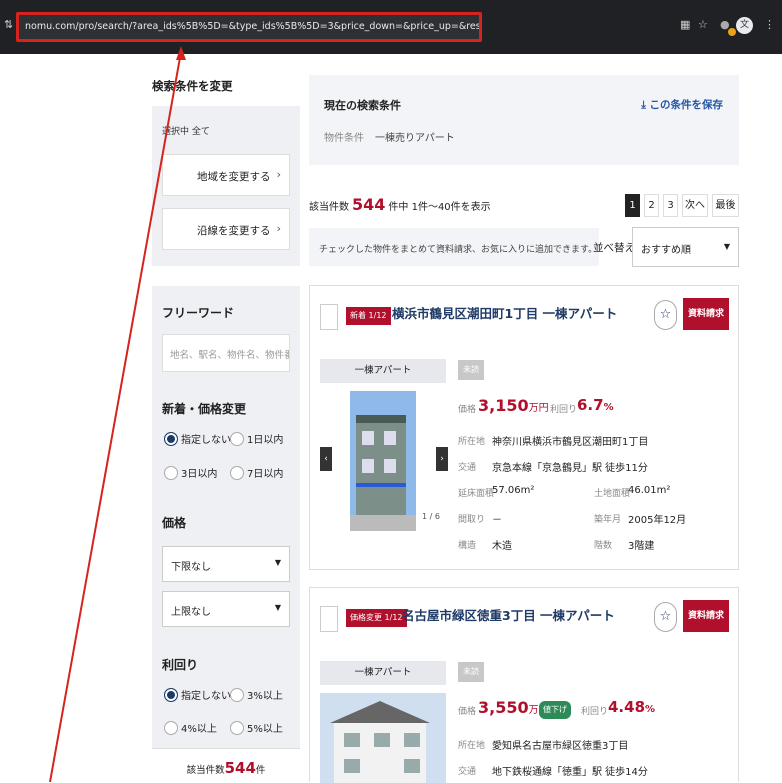  Describe the element at coordinates (256, 438) in the screenshot. I see `new-radio-1day: 1日以内` at that location.